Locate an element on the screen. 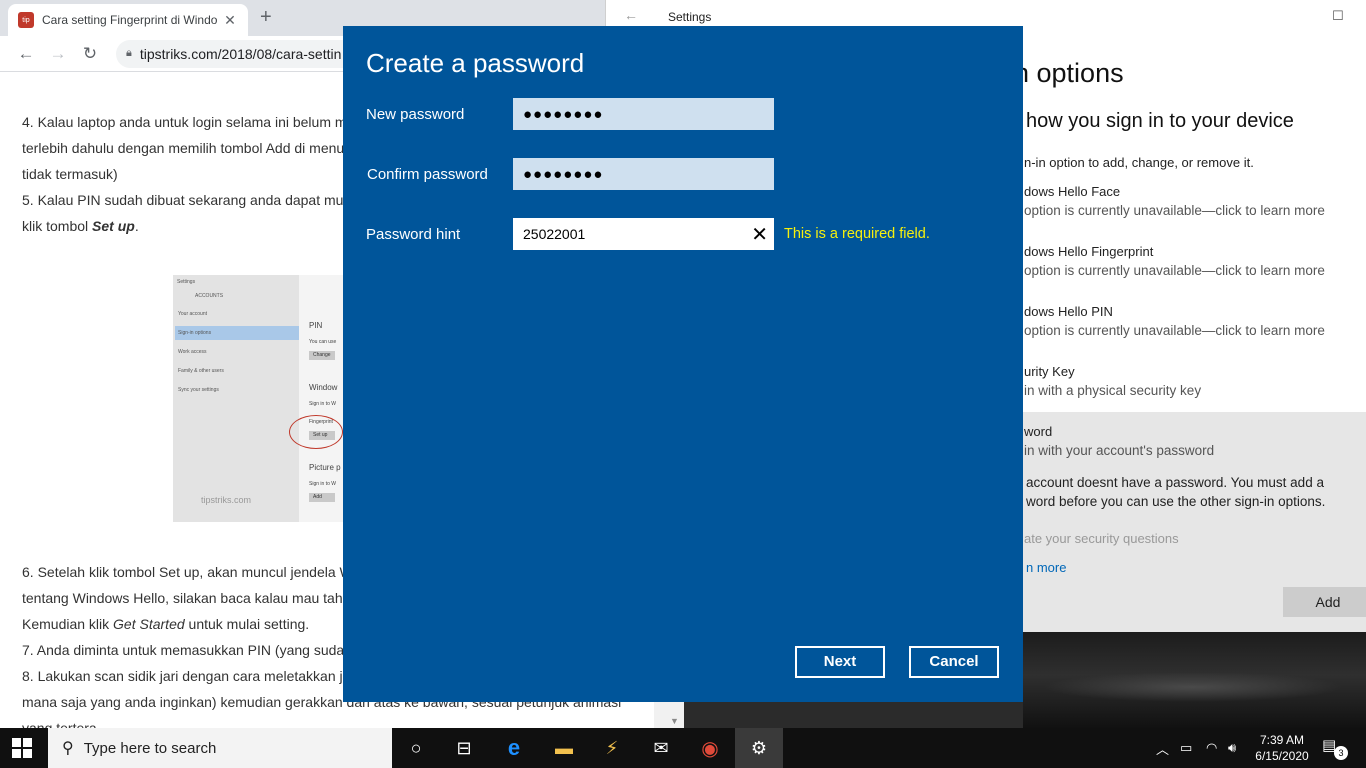  article-line: yang tertera is located at coordinates (59, 724).